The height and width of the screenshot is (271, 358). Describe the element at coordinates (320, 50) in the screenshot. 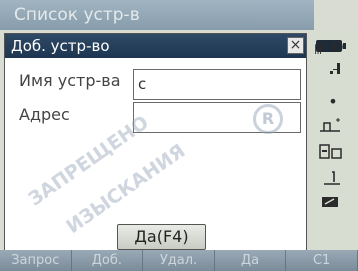

I see `bluetooth-icon: ⊪` at that location.